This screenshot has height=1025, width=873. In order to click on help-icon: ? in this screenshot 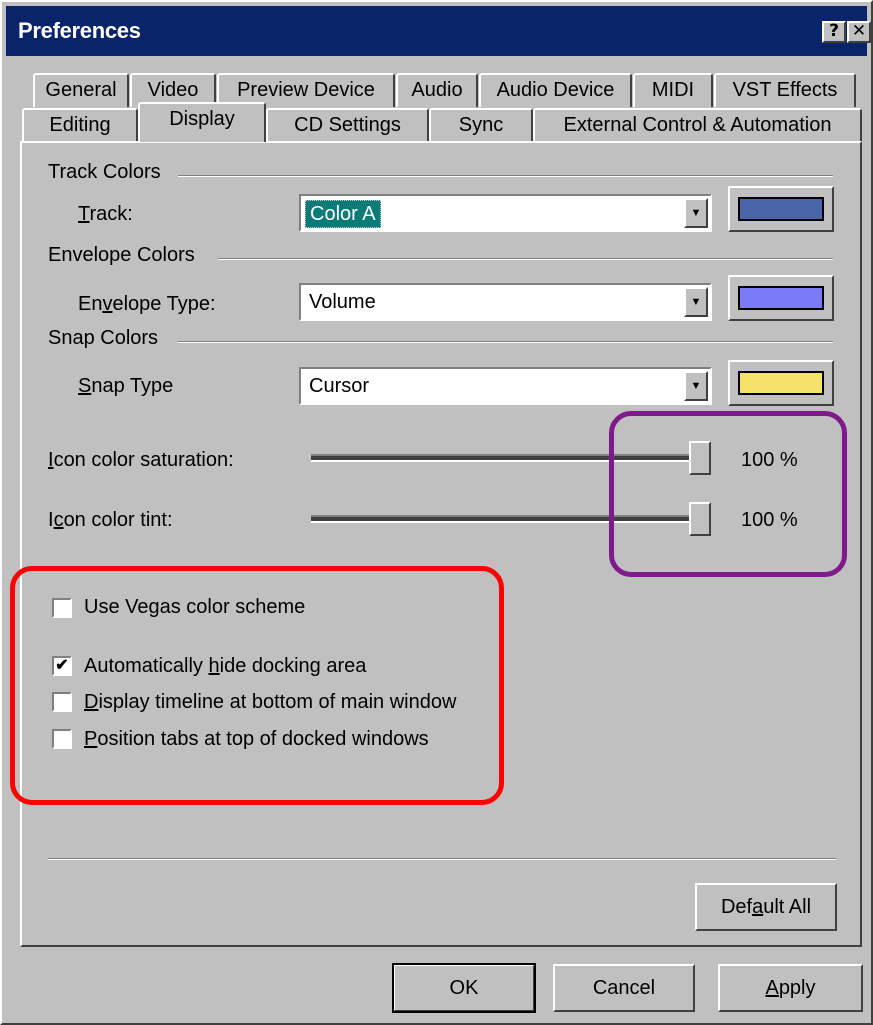, I will do `click(834, 31)`.